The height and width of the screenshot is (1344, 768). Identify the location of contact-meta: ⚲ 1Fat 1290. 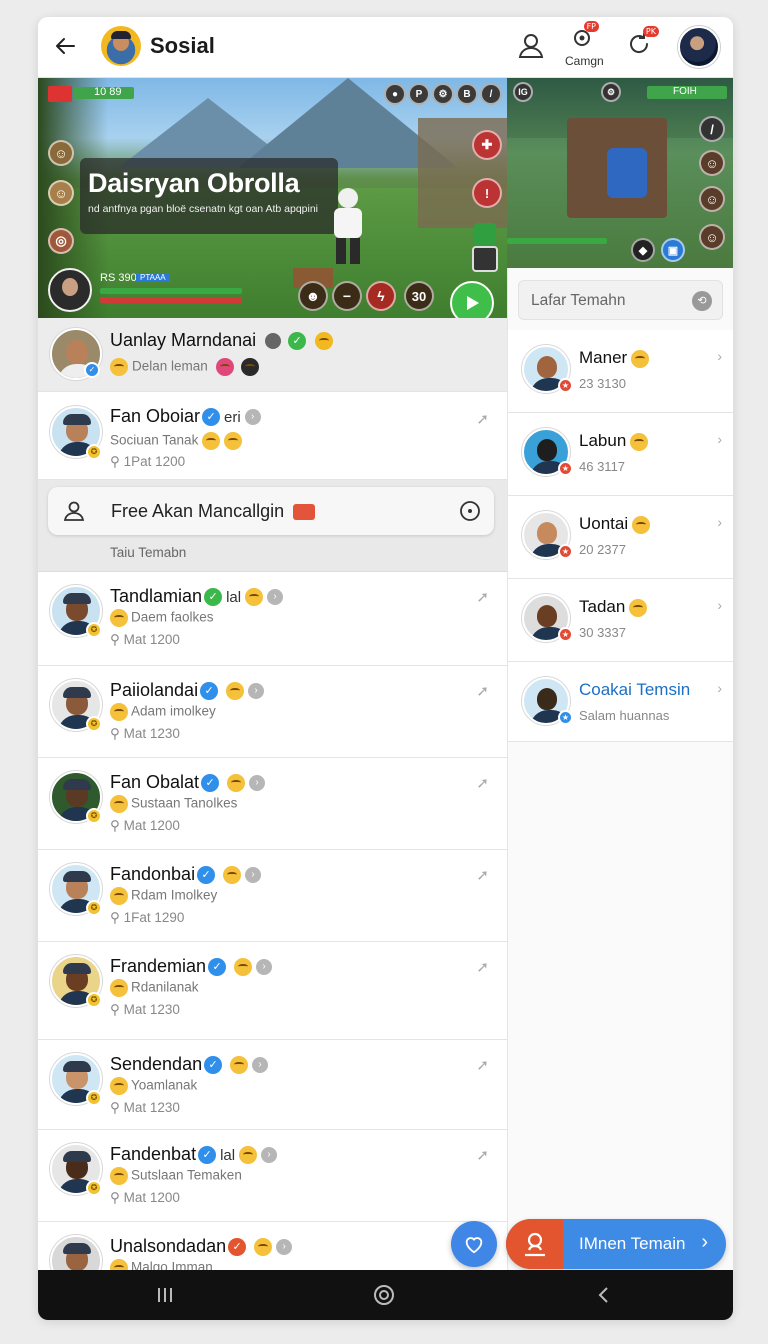
(147, 917).